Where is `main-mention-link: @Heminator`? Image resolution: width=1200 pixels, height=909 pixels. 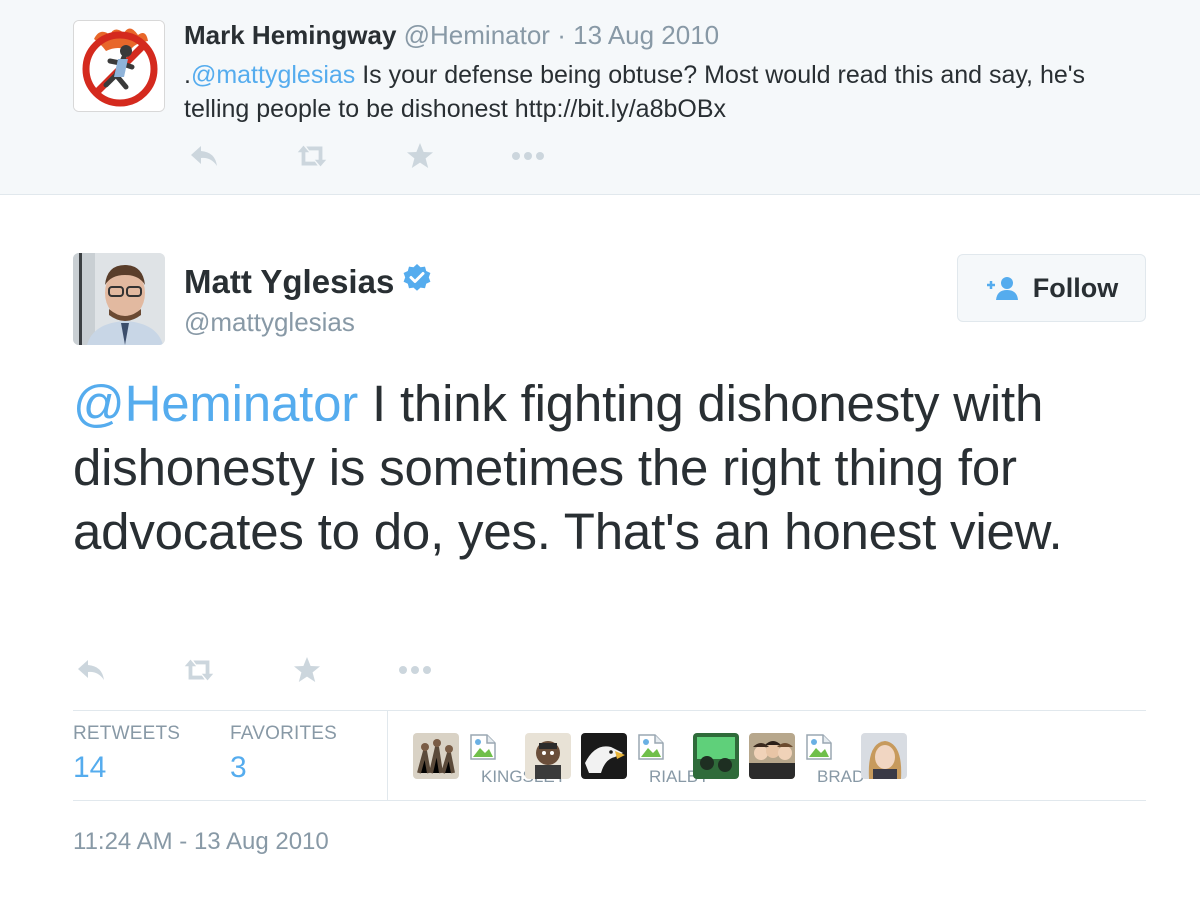 main-mention-link: @Heminator is located at coordinates (215, 403).